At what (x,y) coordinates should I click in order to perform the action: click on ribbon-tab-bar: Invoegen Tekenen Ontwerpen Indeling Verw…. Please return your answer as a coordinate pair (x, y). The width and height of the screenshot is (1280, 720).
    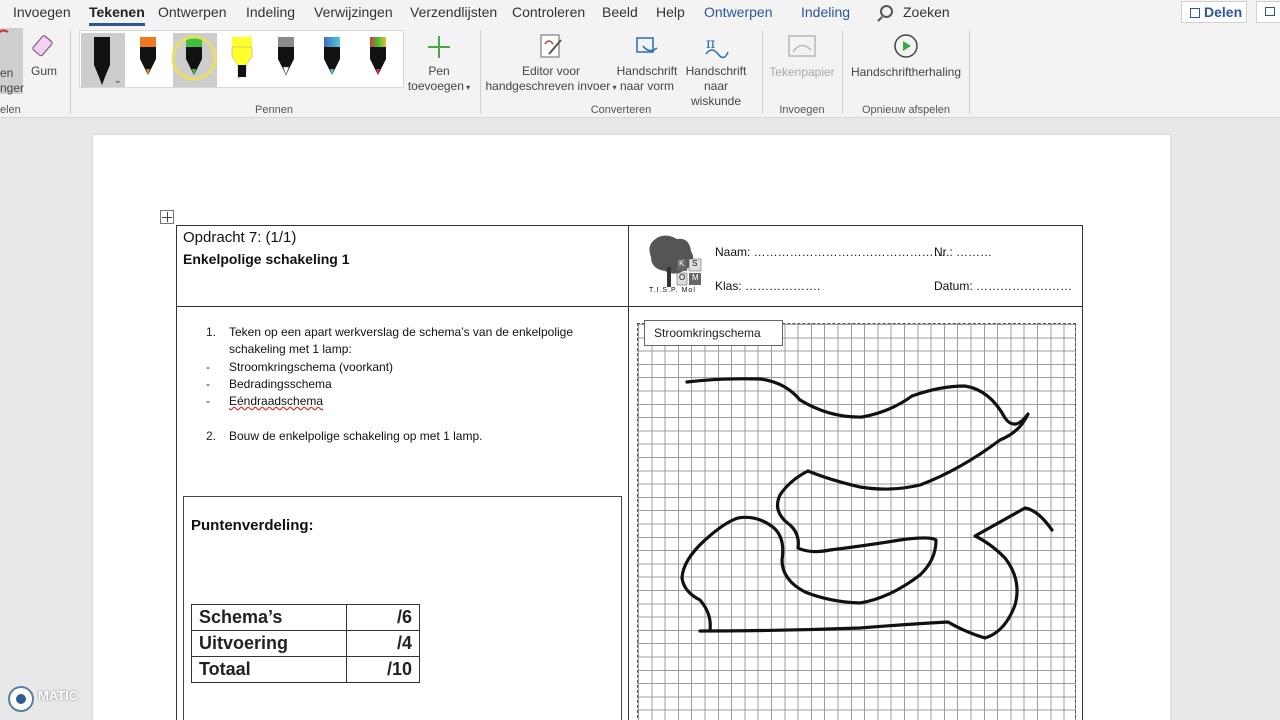
    Looking at the image, I should click on (640, 13).